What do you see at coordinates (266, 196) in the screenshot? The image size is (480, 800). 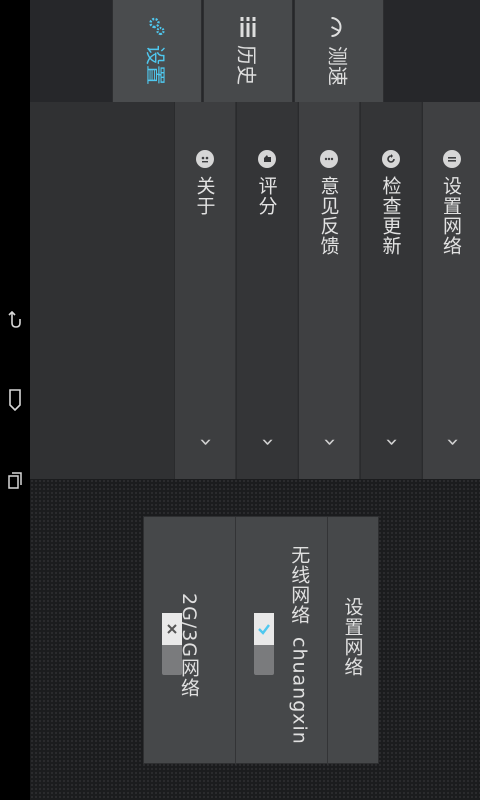 I see `settings-item-label: 评分` at bounding box center [266, 196].